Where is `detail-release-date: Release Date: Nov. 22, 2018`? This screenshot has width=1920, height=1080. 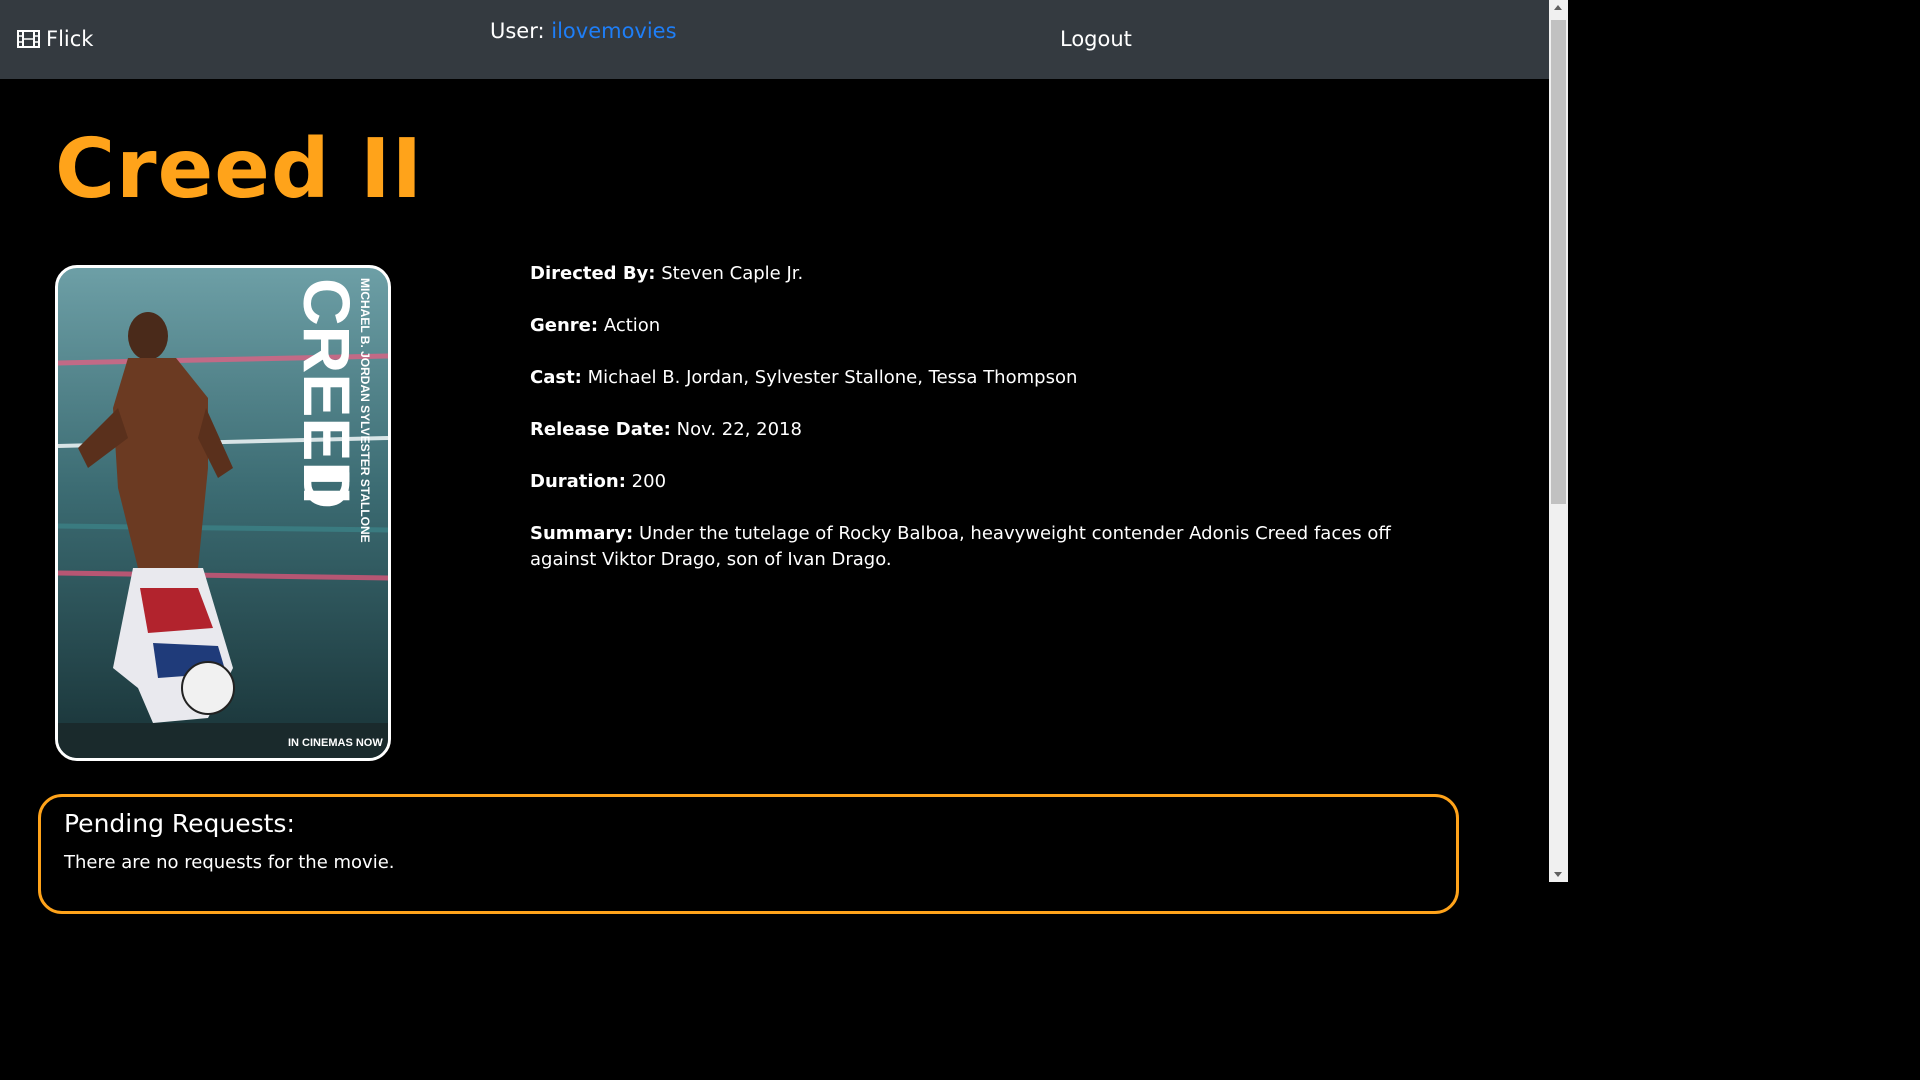 detail-release-date: Release Date: Nov. 22, 2018 is located at coordinates (990, 430).